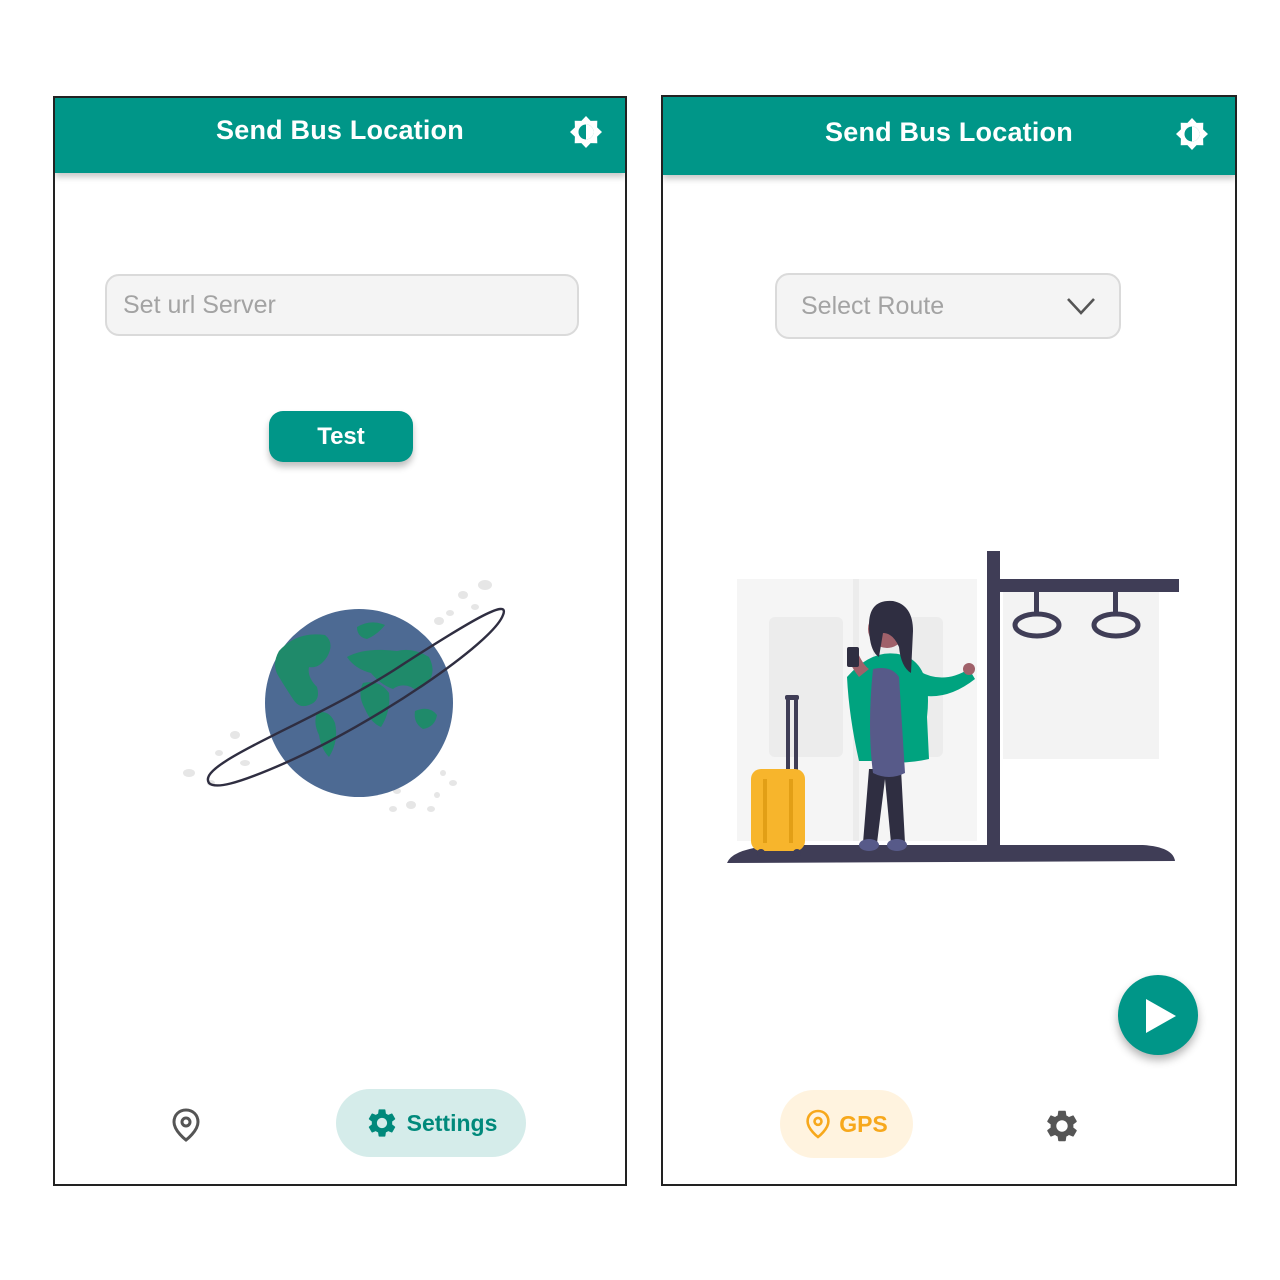 This screenshot has width=1280, height=1280. What do you see at coordinates (948, 306) in the screenshot?
I see `route-select: Select Route` at bounding box center [948, 306].